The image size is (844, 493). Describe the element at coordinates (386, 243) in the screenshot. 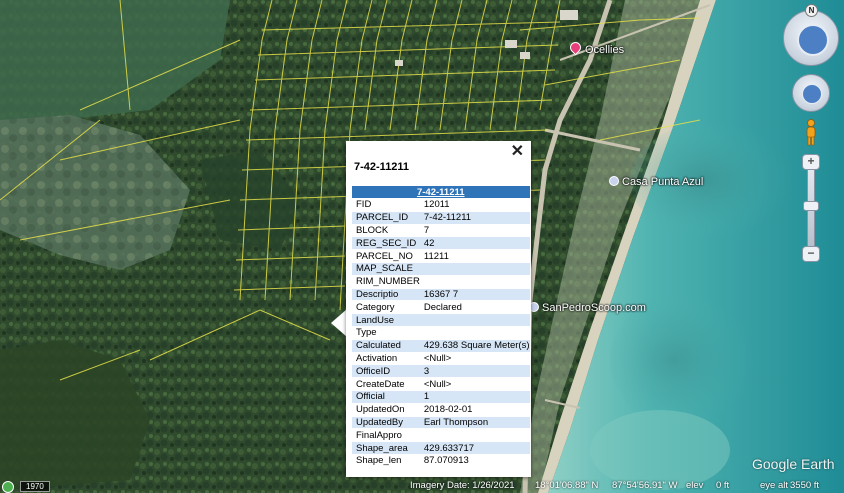

I see `attribute-key: REG_SEC_ID` at that location.